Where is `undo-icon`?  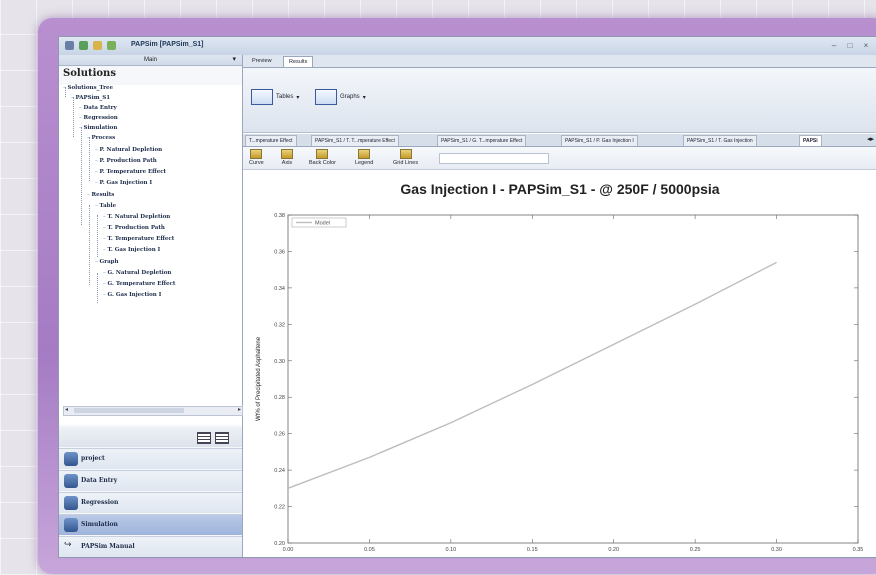
undo-icon is located at coordinates (97, 45).